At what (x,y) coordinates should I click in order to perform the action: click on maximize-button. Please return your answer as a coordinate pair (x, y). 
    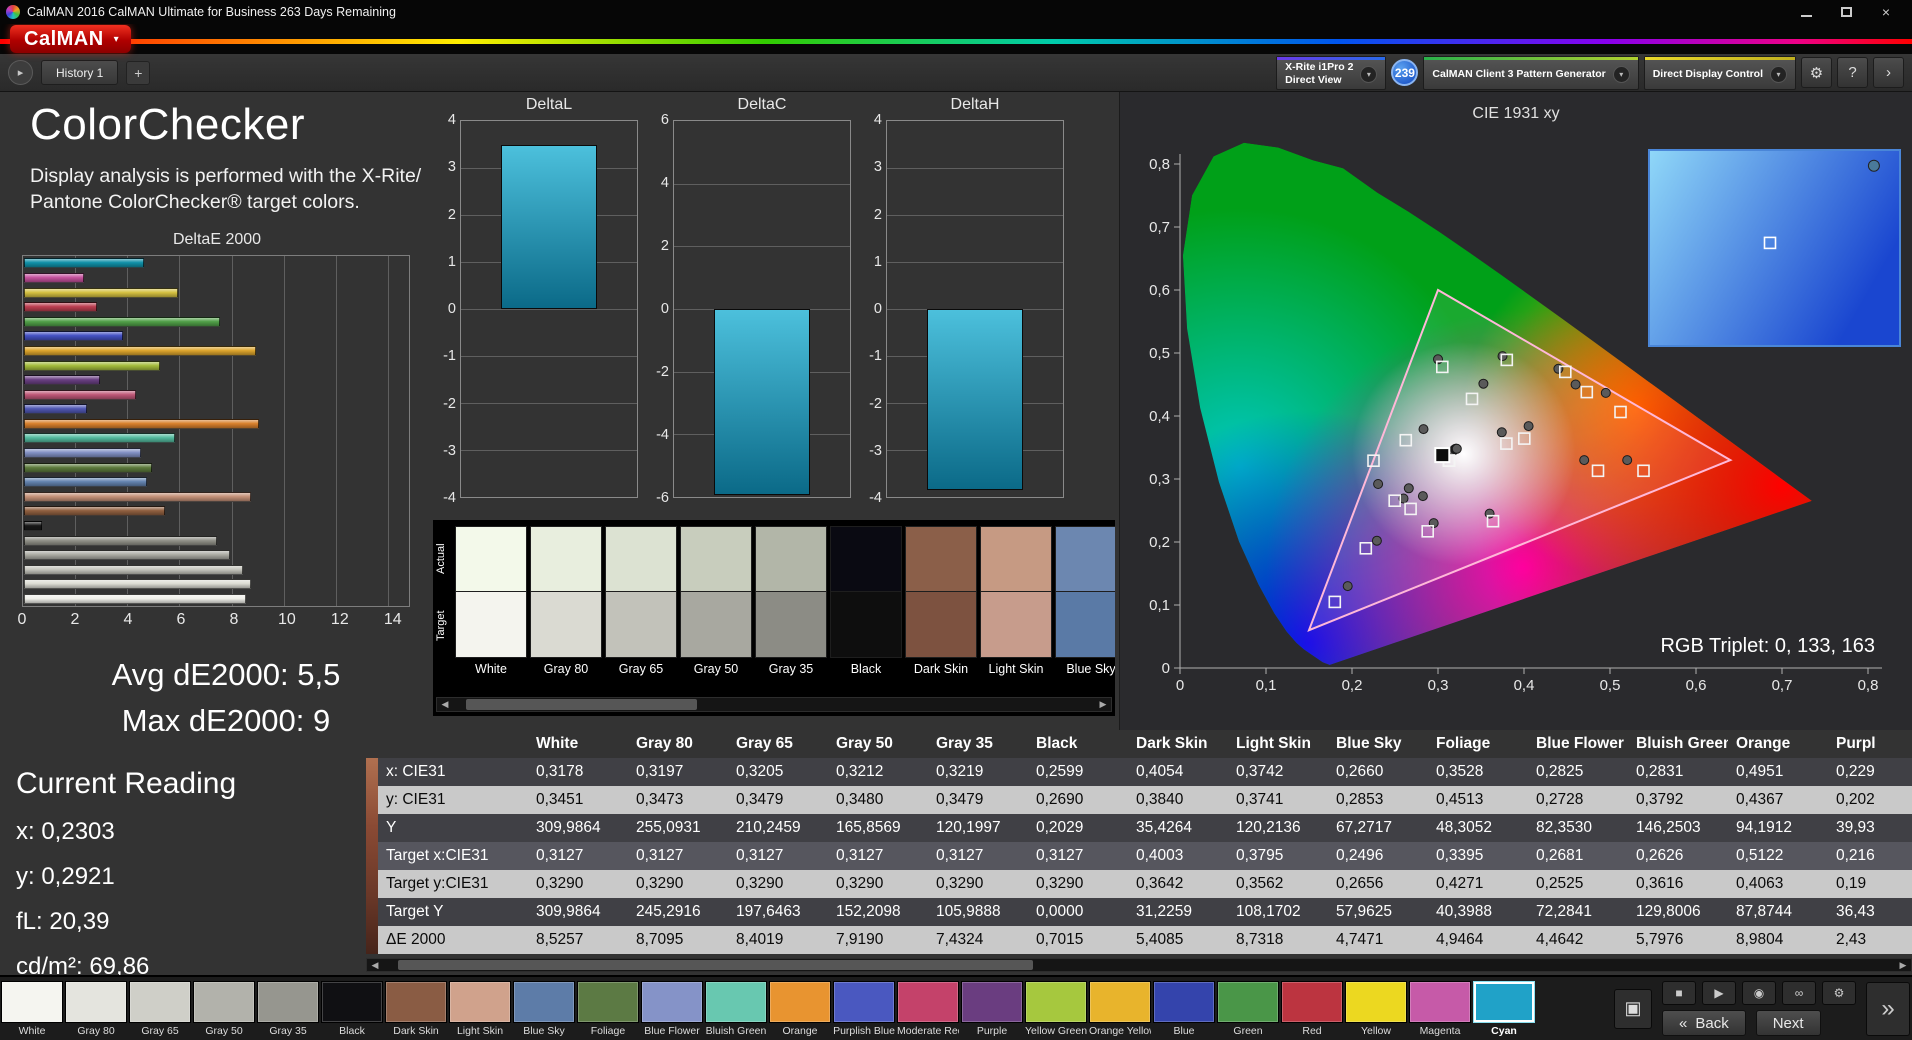
    Looking at the image, I should click on (1846, 12).